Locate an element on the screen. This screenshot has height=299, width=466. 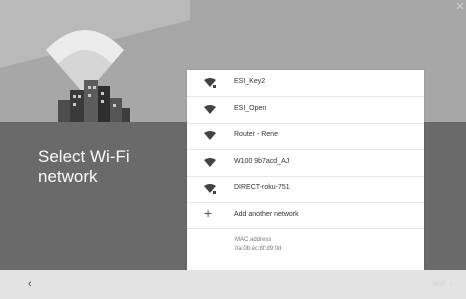
skip-button: SKIP › is located at coordinates (442, 285).